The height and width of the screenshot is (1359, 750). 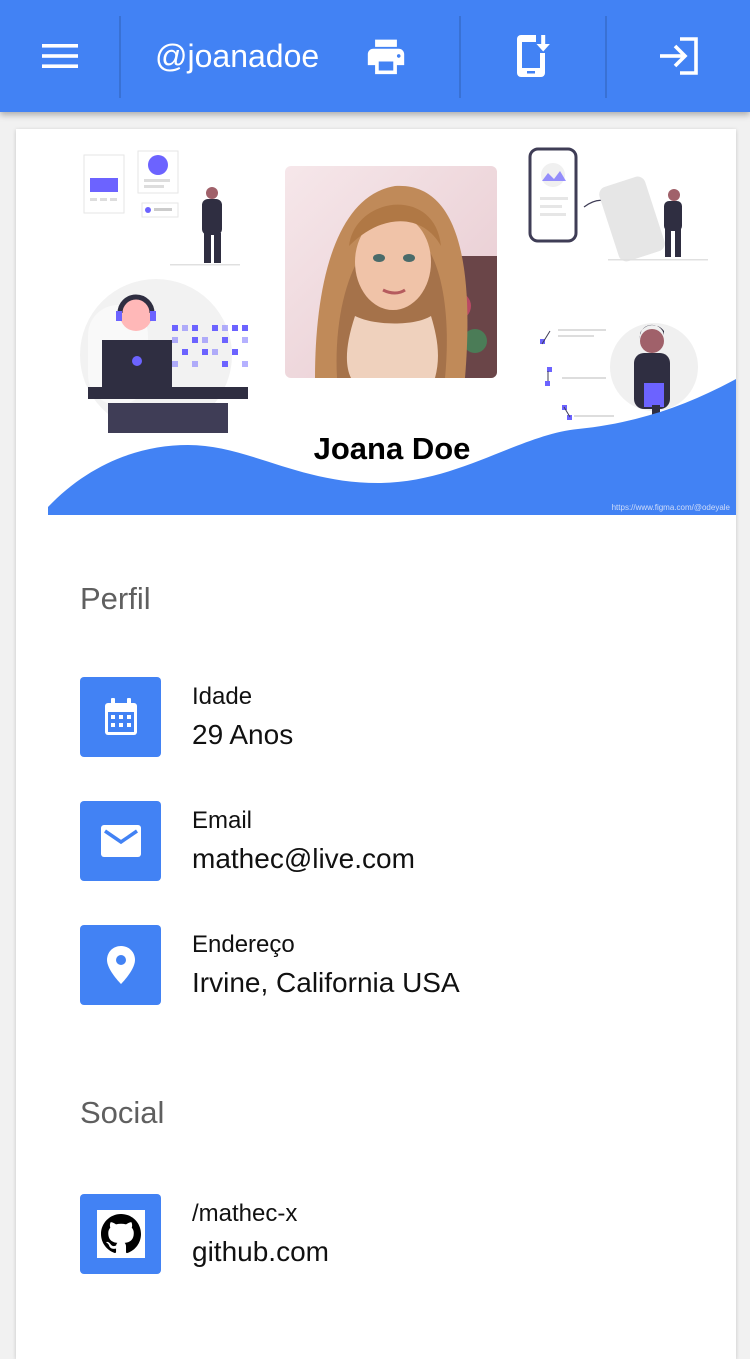 I want to click on github-icon, so click(x=120, y=1234).